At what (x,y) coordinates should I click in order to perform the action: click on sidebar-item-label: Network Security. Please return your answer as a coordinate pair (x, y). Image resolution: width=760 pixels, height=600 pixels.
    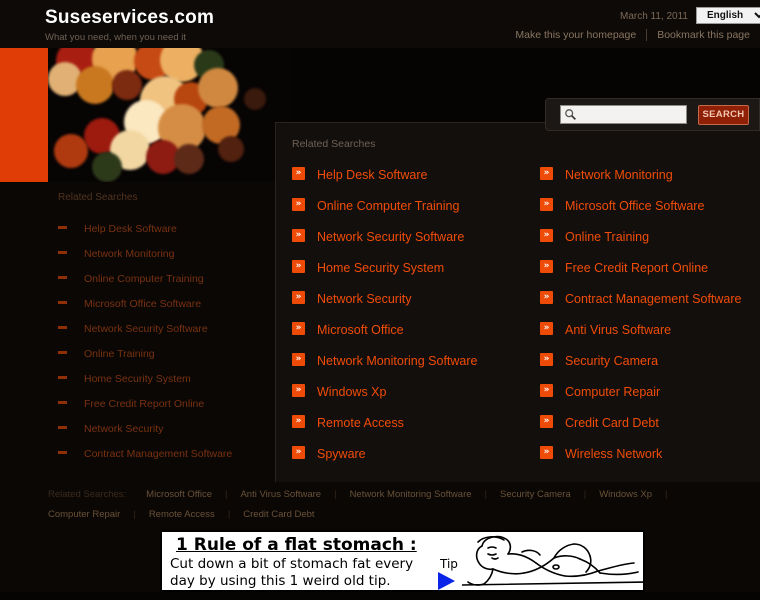
    Looking at the image, I should click on (124, 428).